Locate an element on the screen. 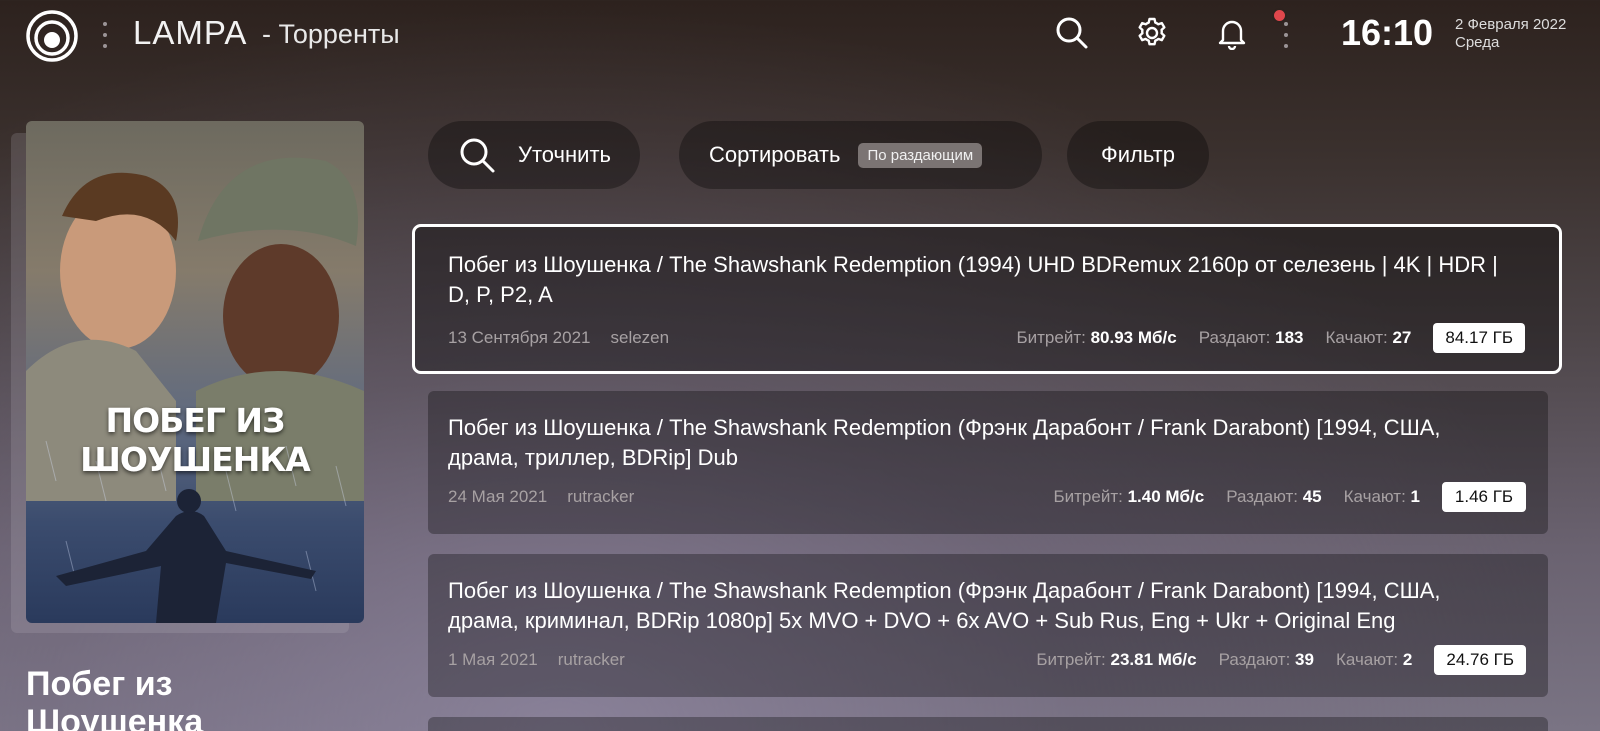 The width and height of the screenshot is (1600, 731). torrent-date: 13 Сентября 2021 is located at coordinates (519, 337).